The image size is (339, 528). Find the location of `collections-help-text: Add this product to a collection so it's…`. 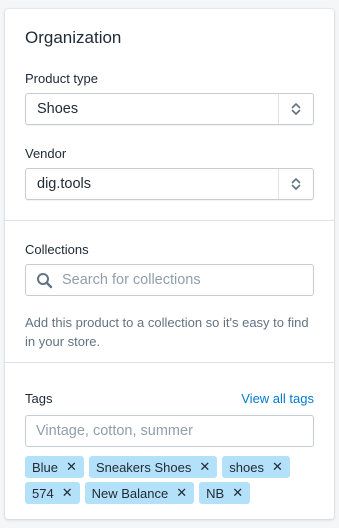

collections-help-text: Add this product to a collection so it's… is located at coordinates (167, 332).